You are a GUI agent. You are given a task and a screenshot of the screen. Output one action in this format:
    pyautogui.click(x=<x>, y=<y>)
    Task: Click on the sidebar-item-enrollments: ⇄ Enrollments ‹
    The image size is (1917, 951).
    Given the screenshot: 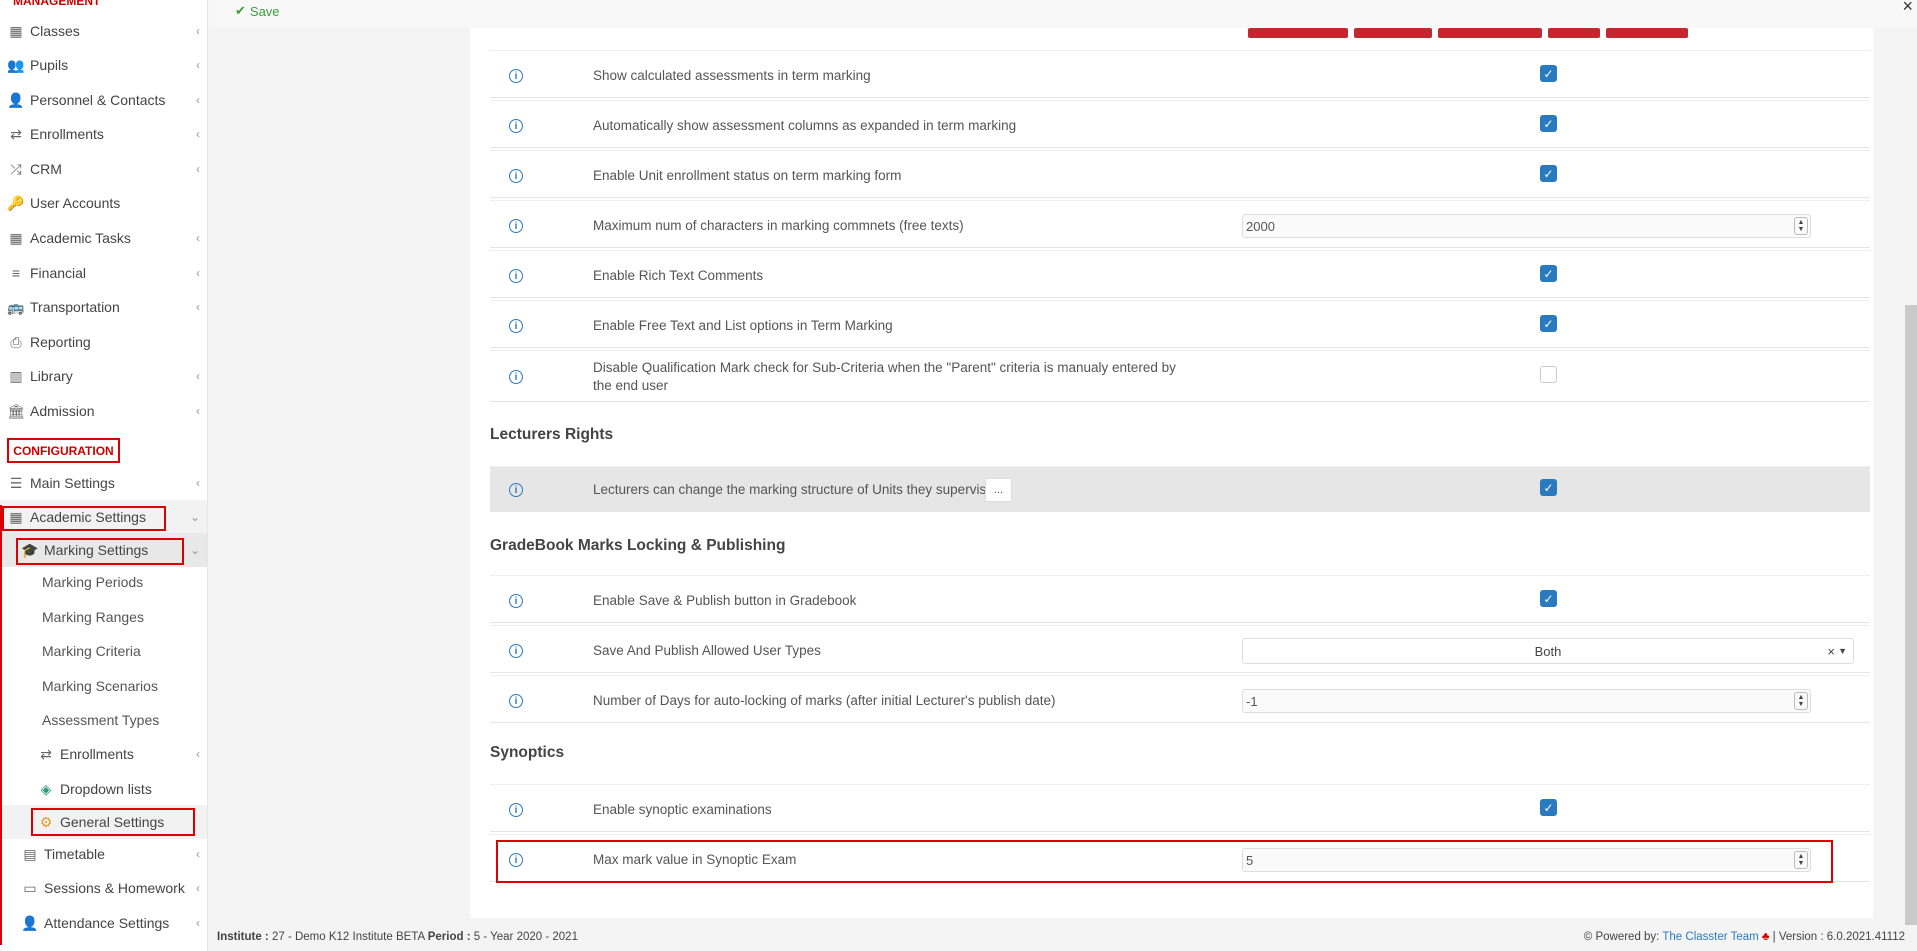 What is the action you would take?
    pyautogui.click(x=103, y=134)
    